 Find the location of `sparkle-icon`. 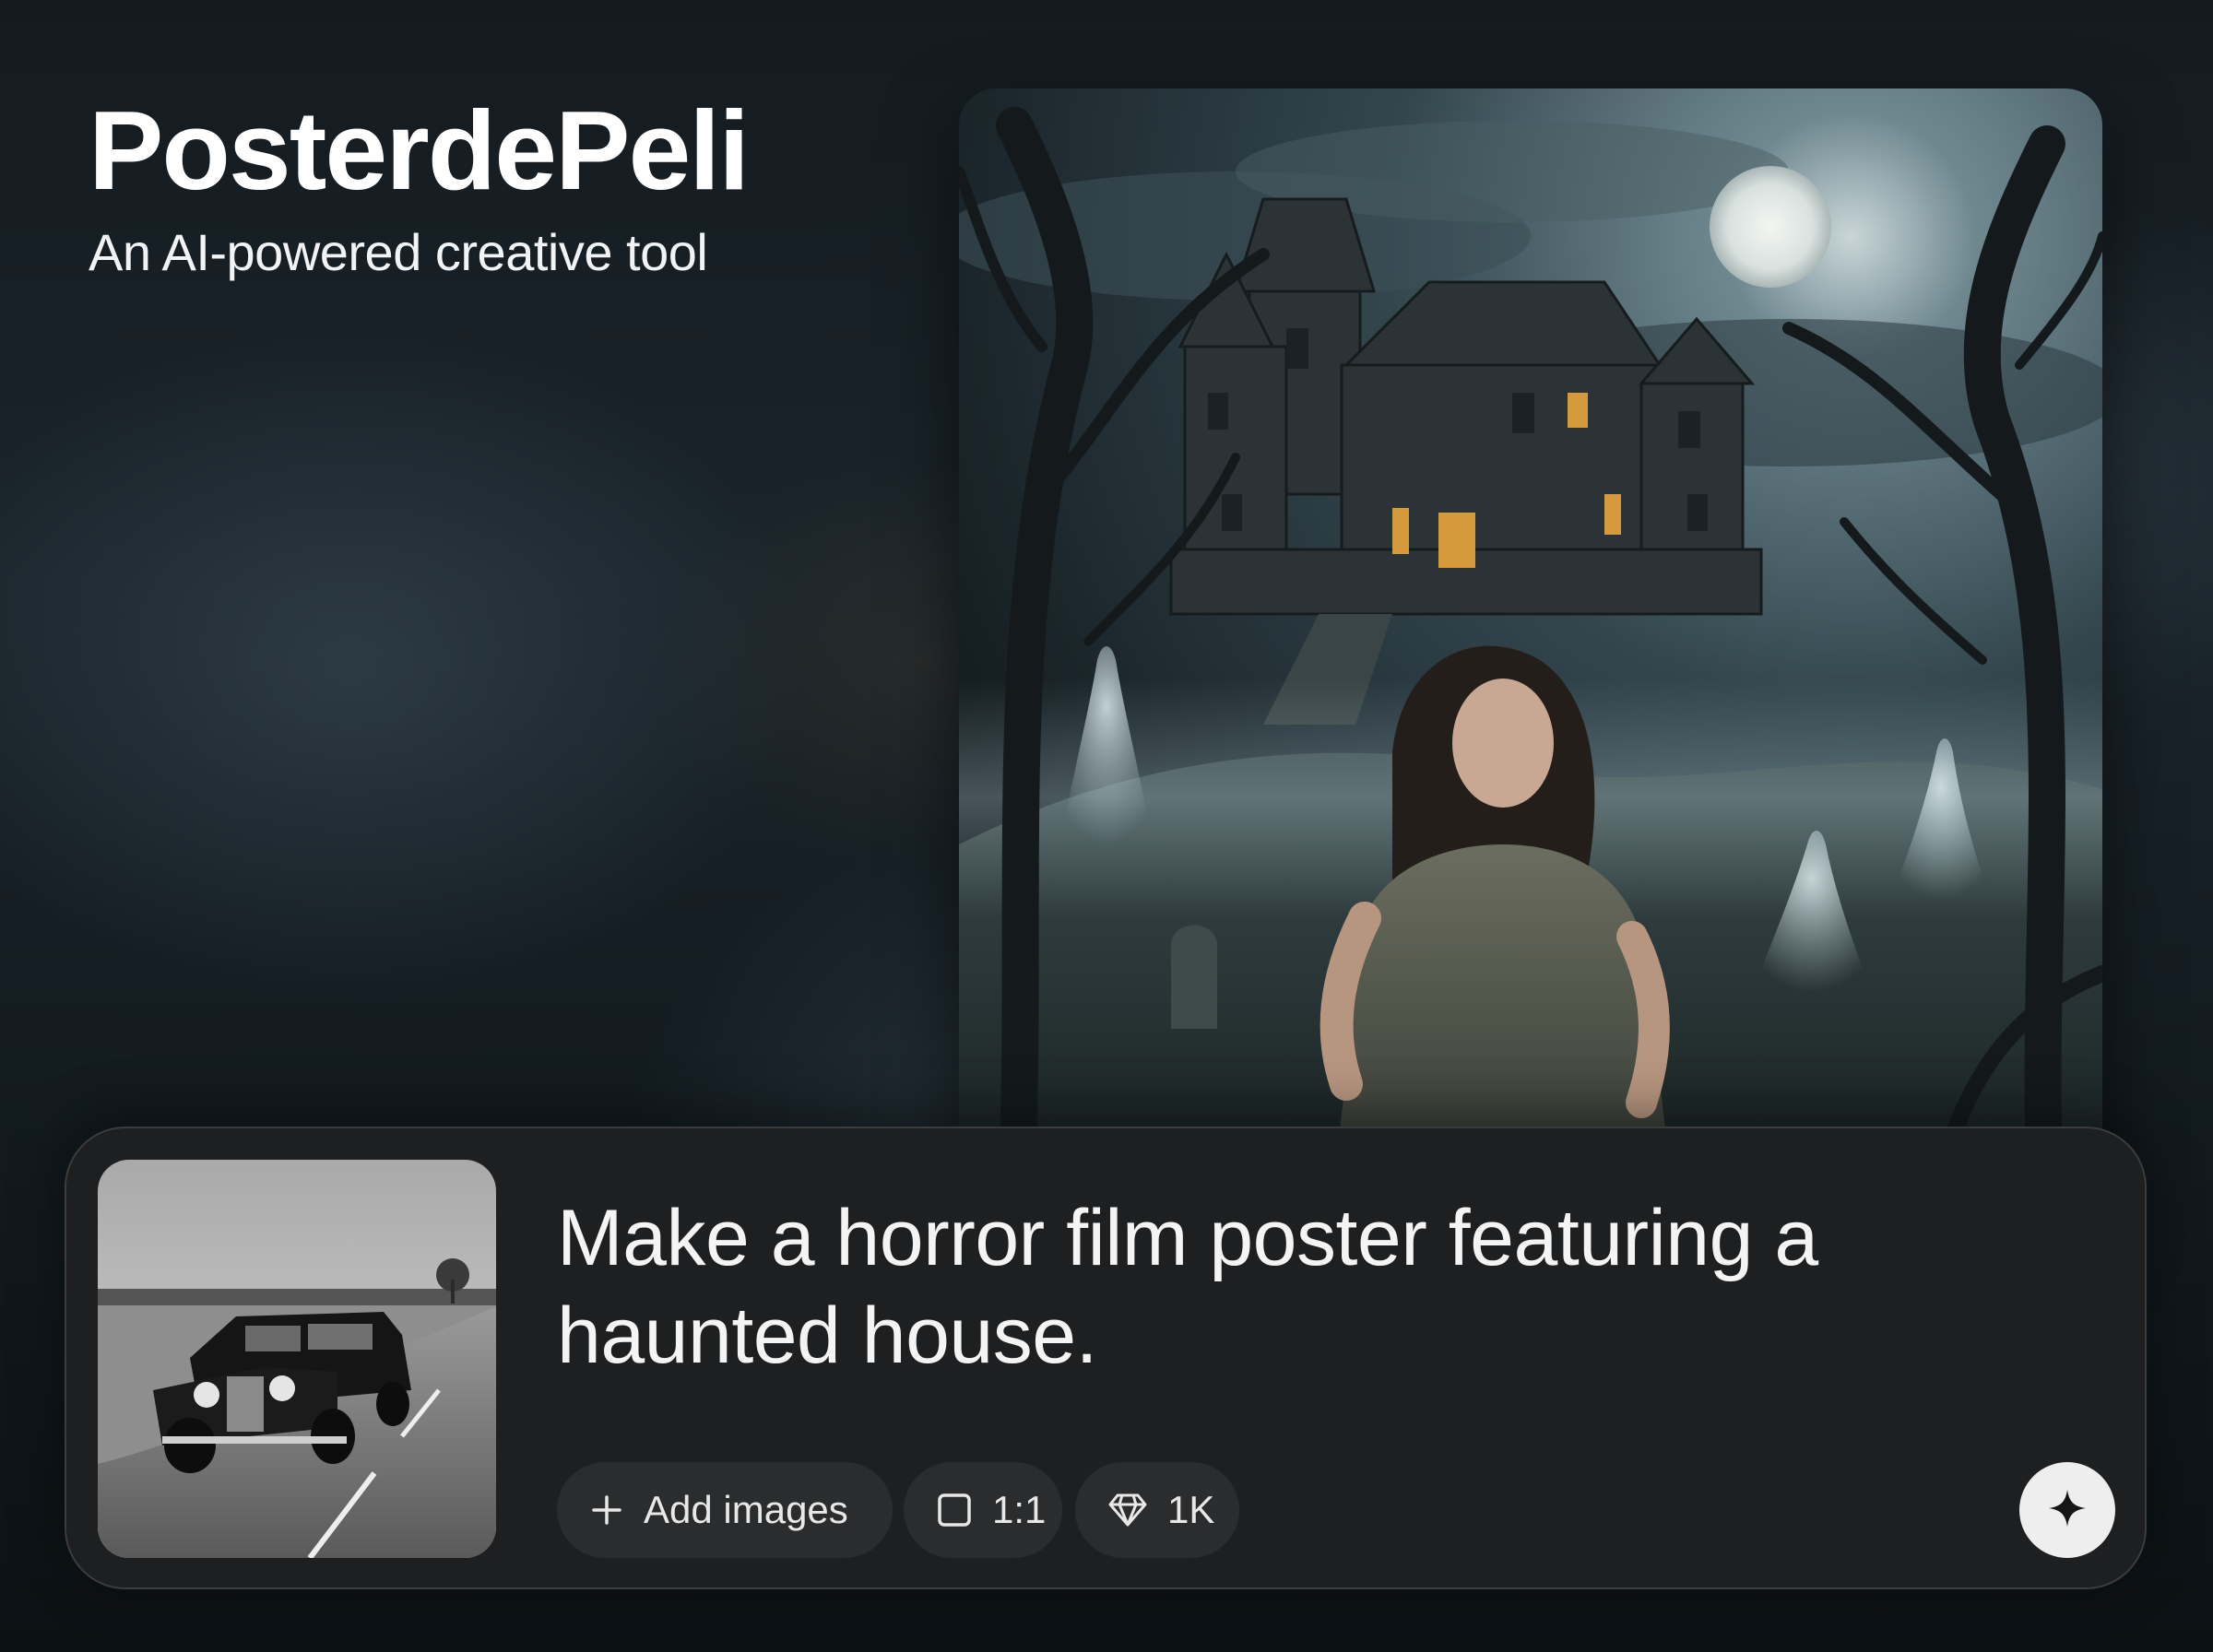

sparkle-icon is located at coordinates (2067, 1510).